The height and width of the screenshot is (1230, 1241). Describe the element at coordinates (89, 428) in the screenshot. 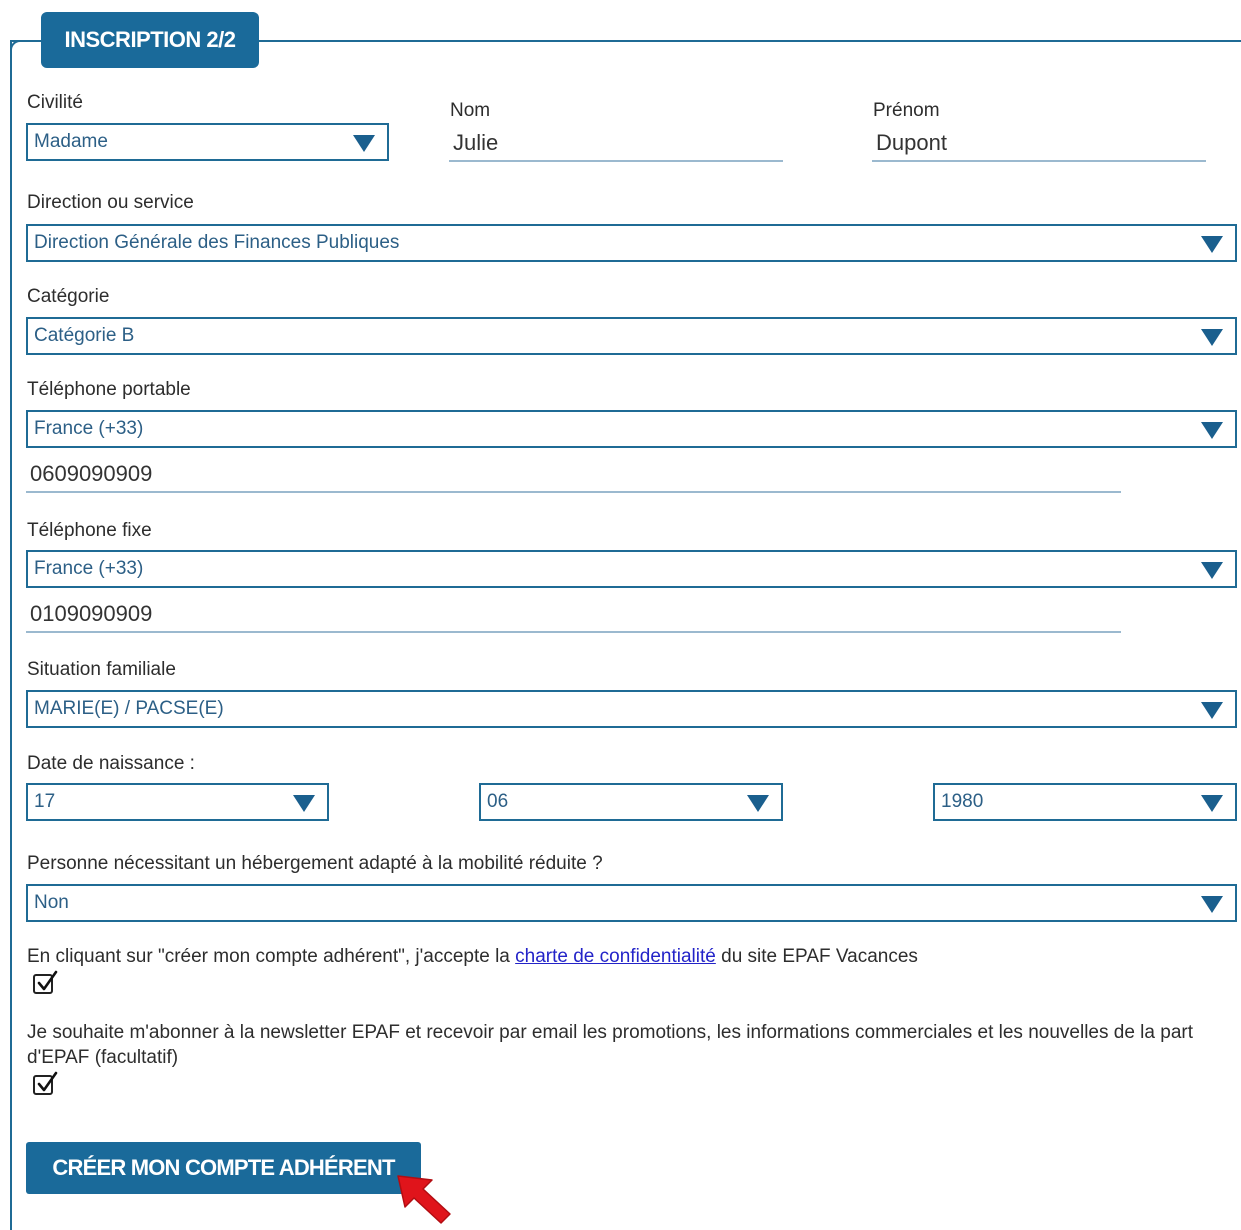

I see `tel-portable-country-value: France (+33)` at that location.